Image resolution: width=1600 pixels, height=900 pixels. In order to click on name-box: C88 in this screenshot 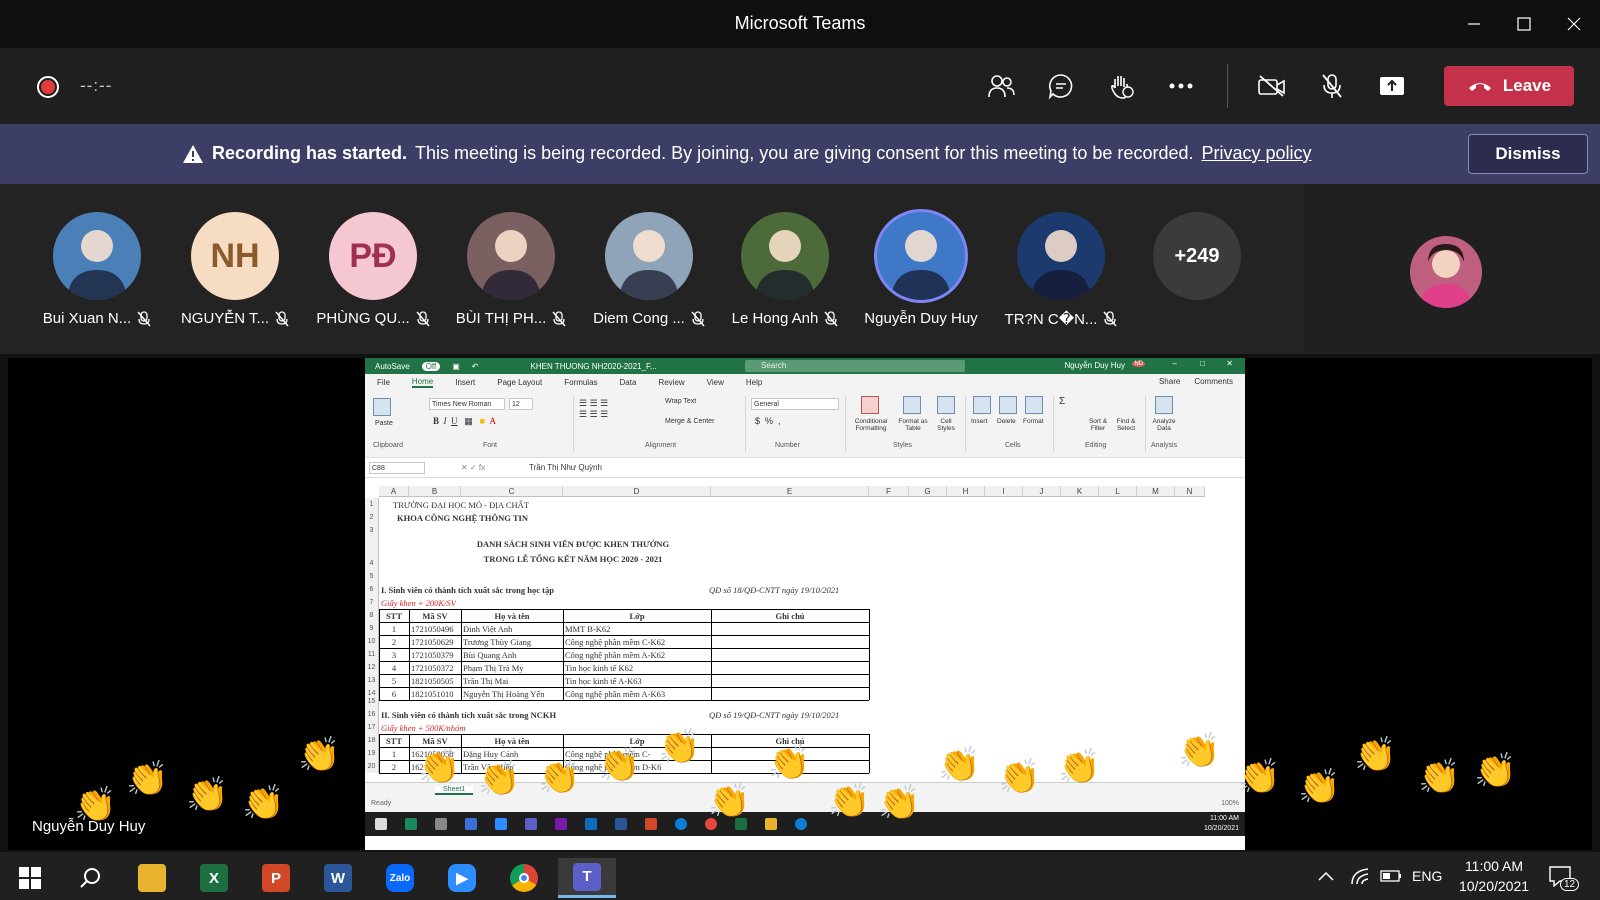, I will do `click(397, 468)`.